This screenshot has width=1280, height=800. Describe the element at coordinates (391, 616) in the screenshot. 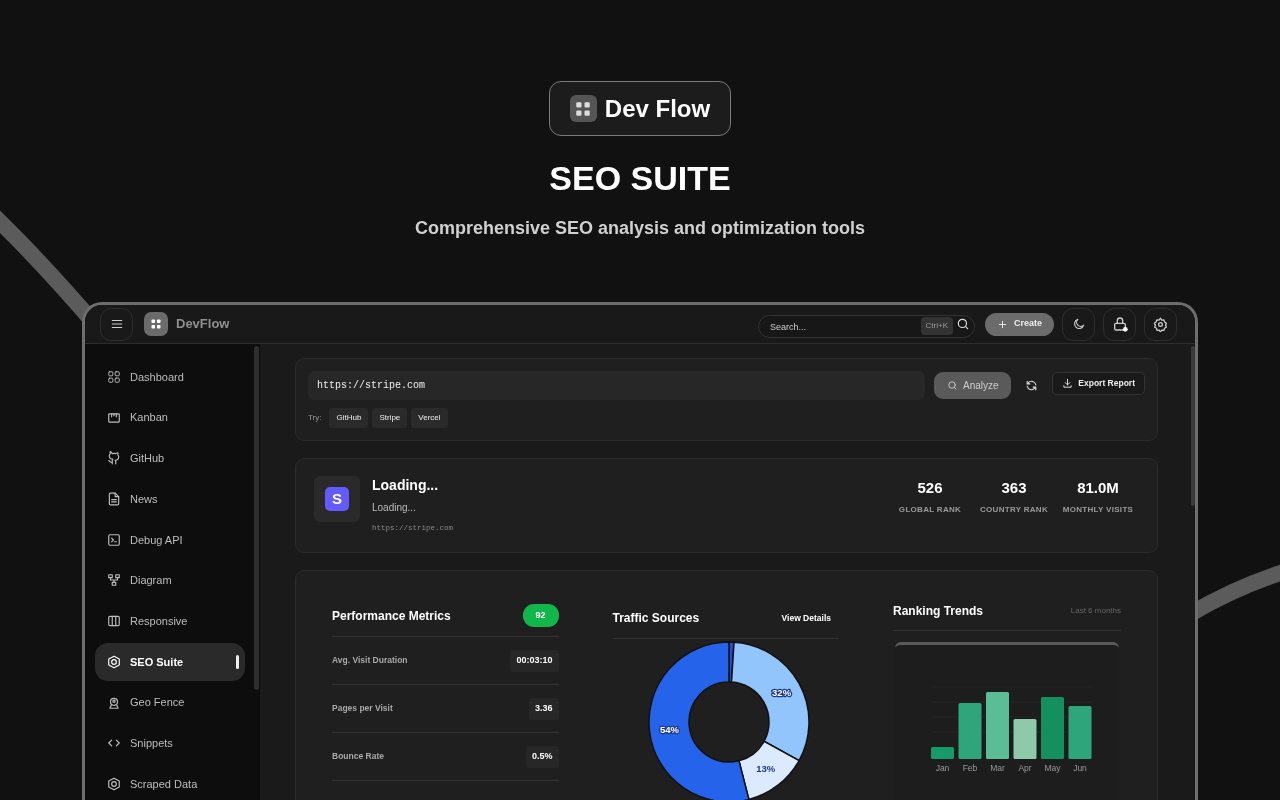

I see `section-title: Performance Metrics` at that location.